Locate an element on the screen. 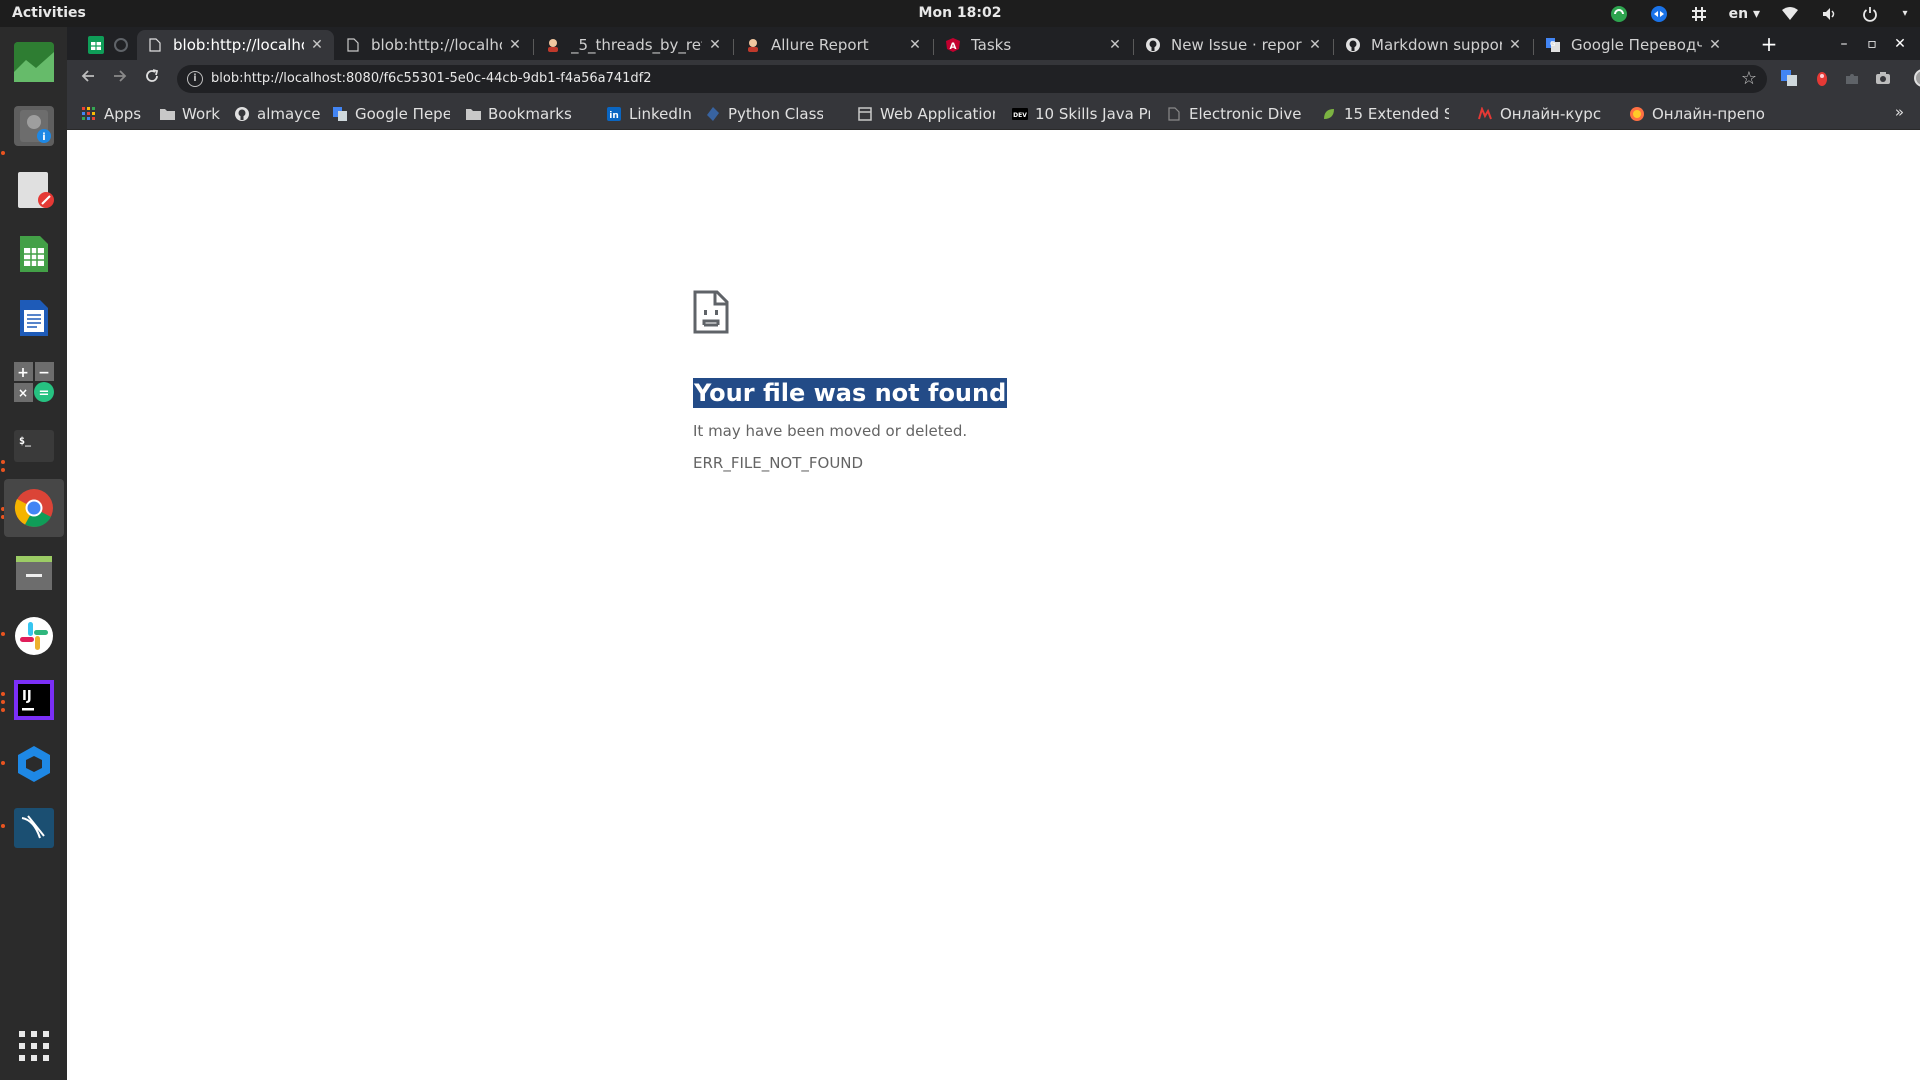 Image resolution: width=1920 pixels, height=1080 pixels. chevron-down-icon: ▾ is located at coordinates (1905, 14).